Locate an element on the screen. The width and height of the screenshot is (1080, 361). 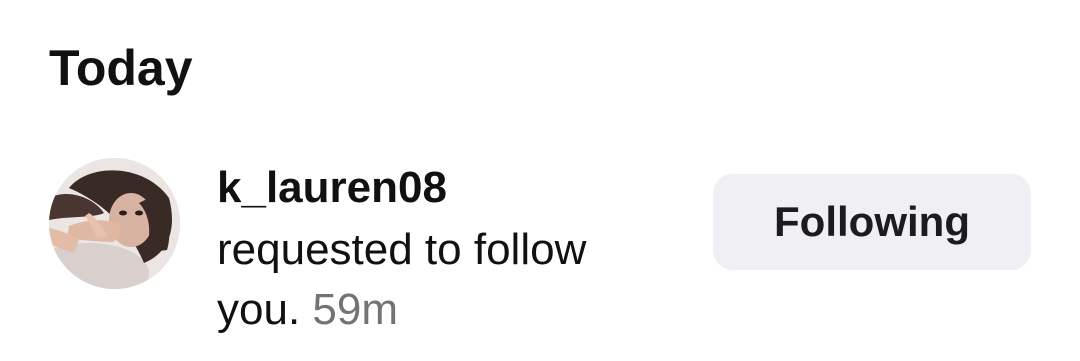
notification-message: requested to follow you. 59m is located at coordinates (452, 280).